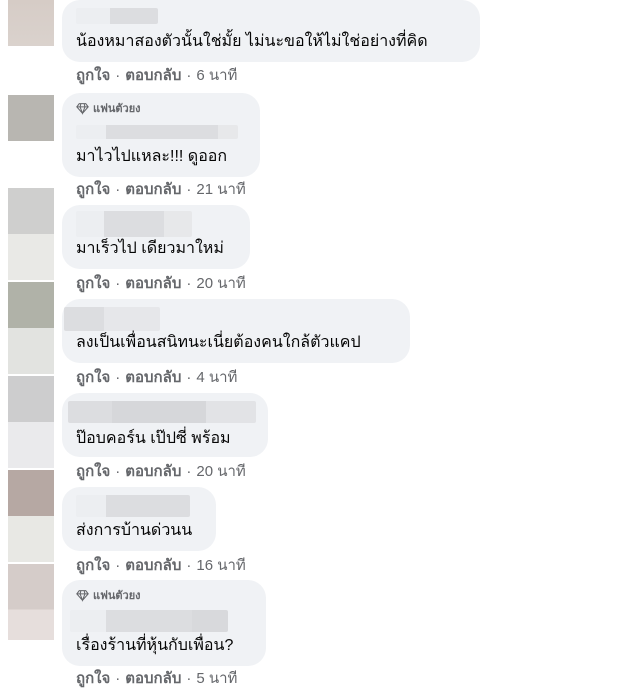 This screenshot has width=618, height=694. What do you see at coordinates (165, 425) in the screenshot?
I see `comment-bubble: ป๊อบคอร์น เป๊ปซี่ พร้อม` at bounding box center [165, 425].